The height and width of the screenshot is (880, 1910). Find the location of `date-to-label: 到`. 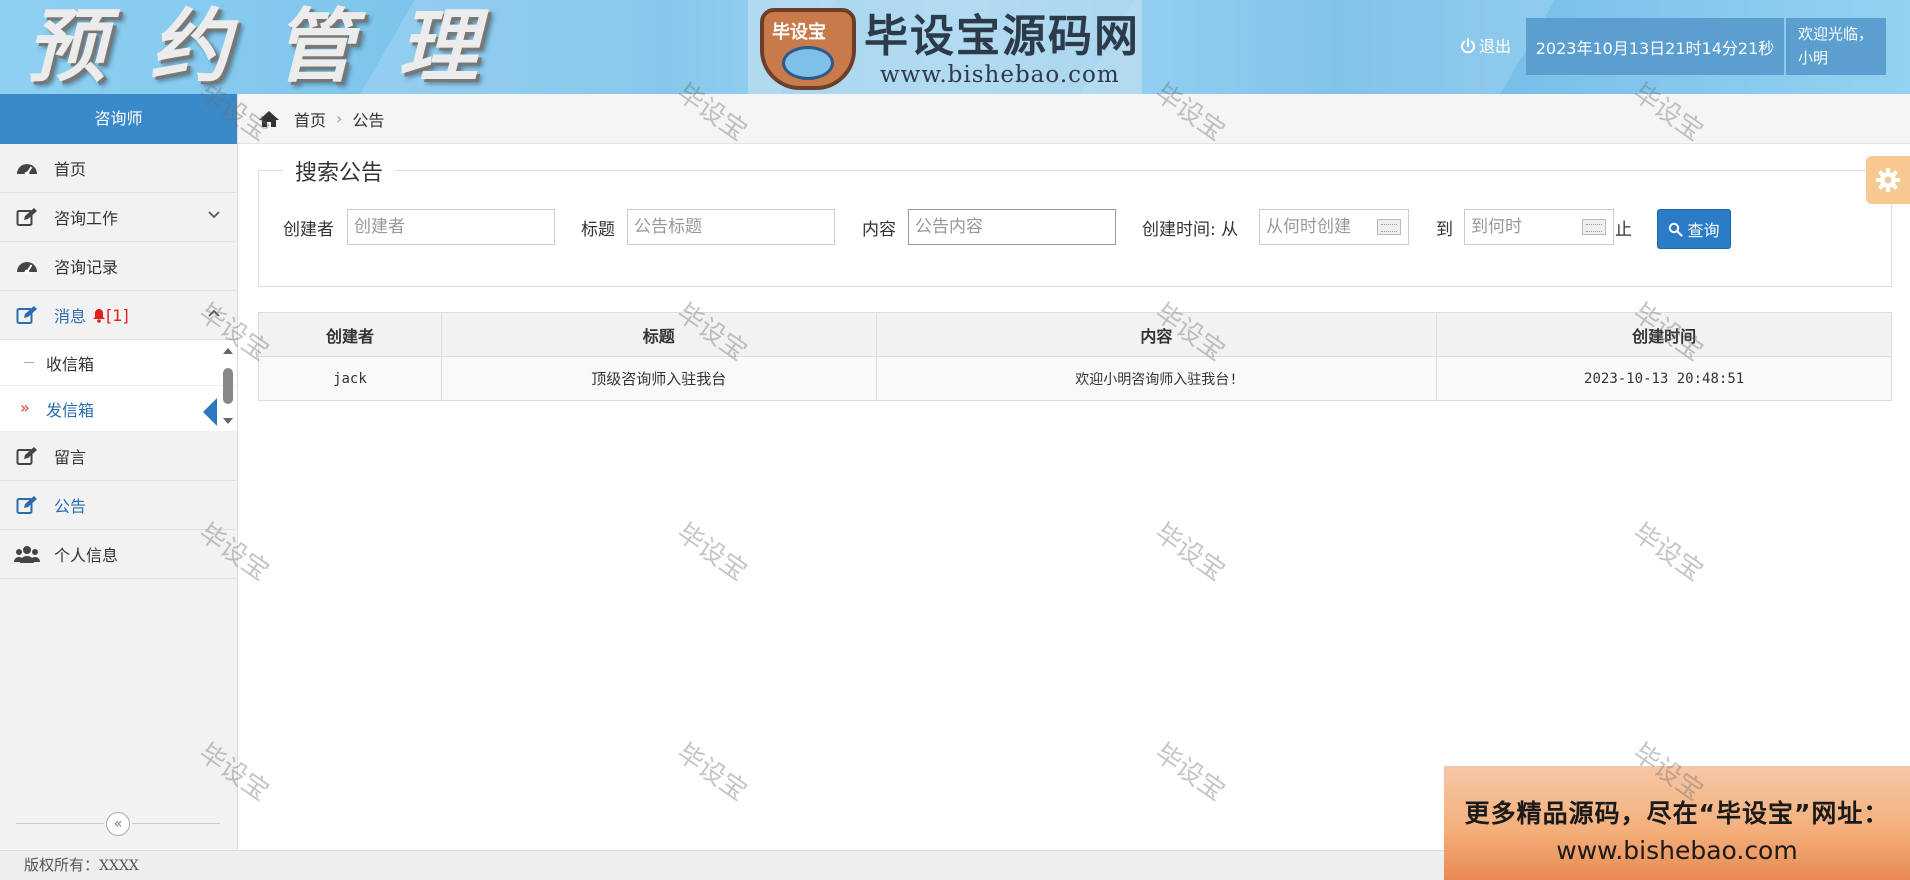

date-to-label: 到 is located at coordinates (1444, 230).